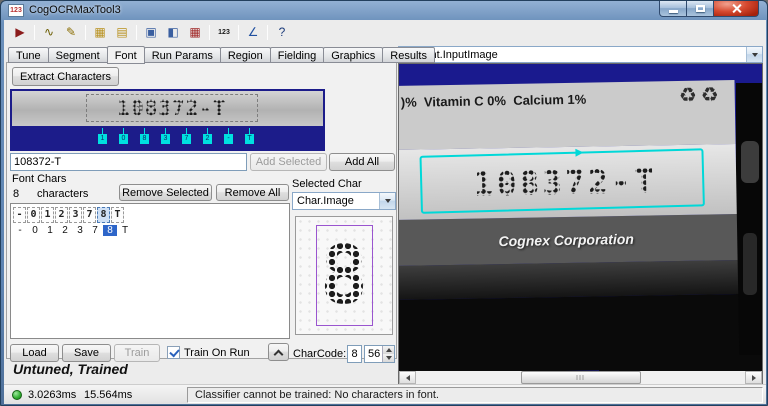 The image size is (768, 406). I want to click on edit-graphics-icon: ✎, so click(71, 32).